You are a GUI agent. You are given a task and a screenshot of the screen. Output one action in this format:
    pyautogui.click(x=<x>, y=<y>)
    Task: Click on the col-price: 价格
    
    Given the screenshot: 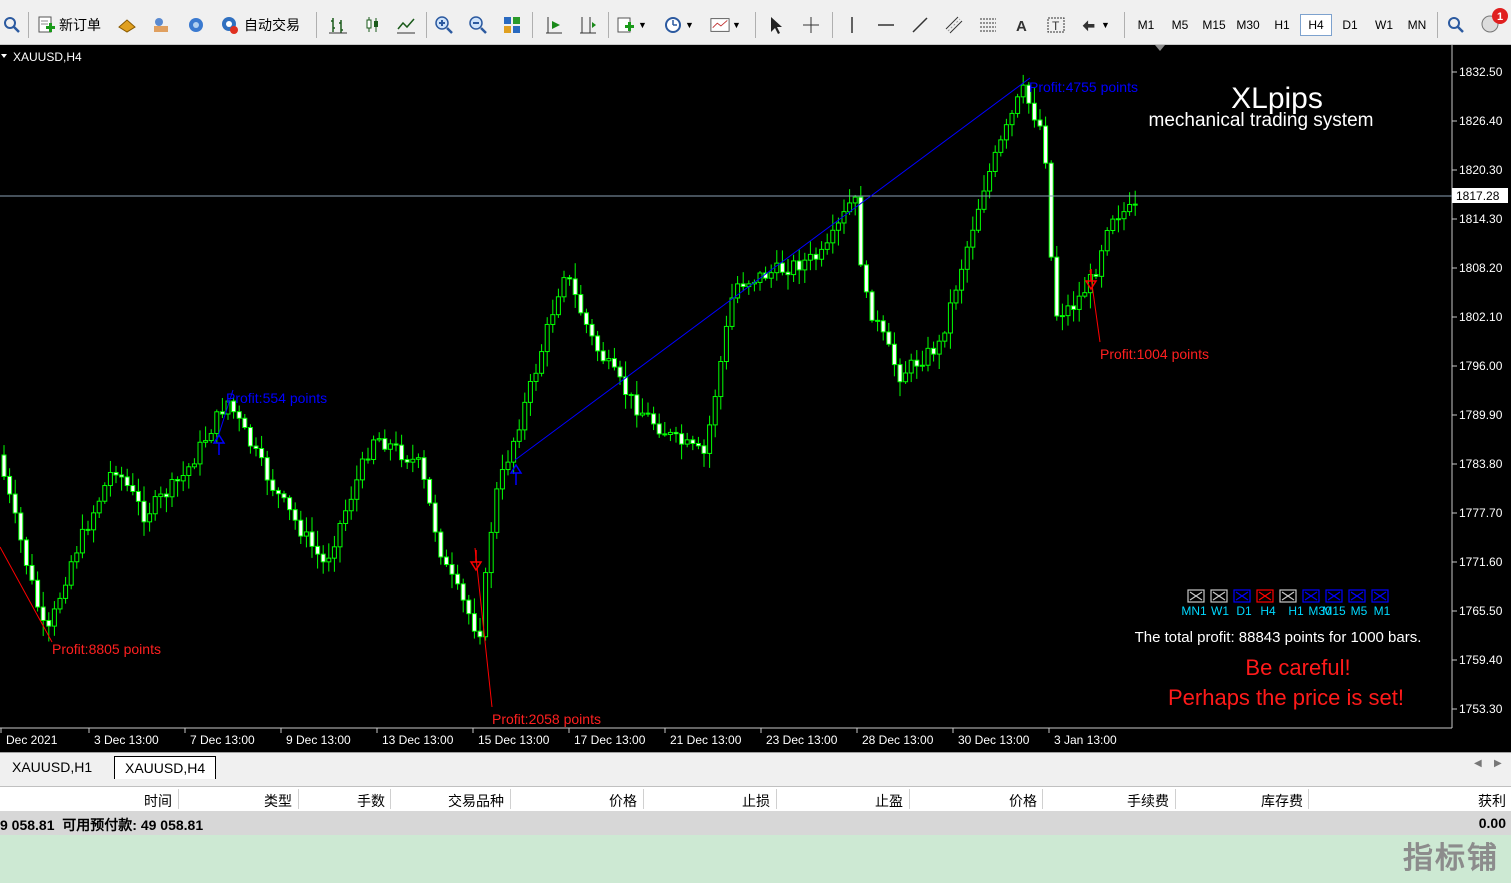 What is the action you would take?
    pyautogui.click(x=608, y=801)
    